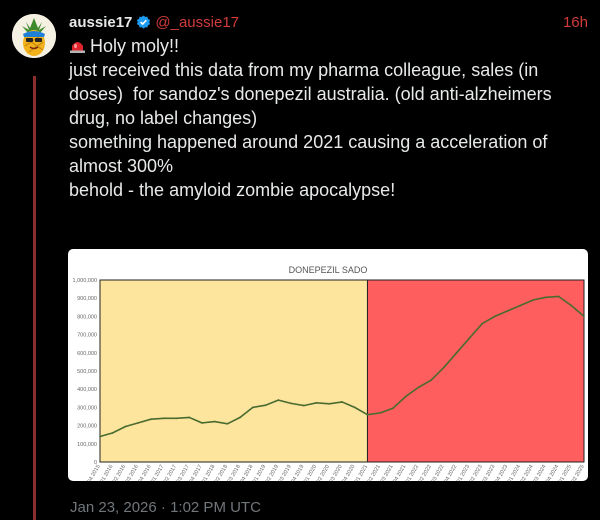  What do you see at coordinates (158, 472) in the screenshot?
I see `x-tick-label: Q1 2017` at bounding box center [158, 472].